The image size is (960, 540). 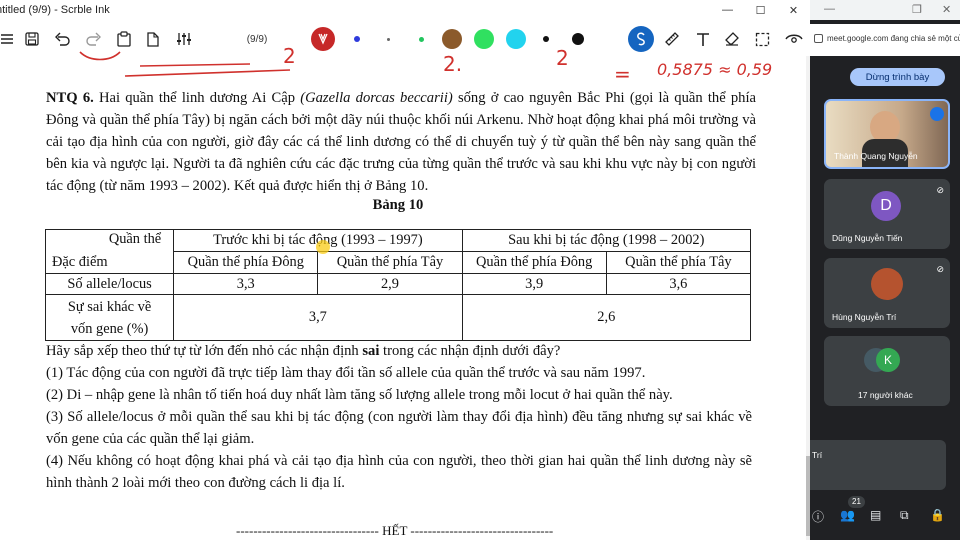 I want to click on avatar: D, so click(x=886, y=206).